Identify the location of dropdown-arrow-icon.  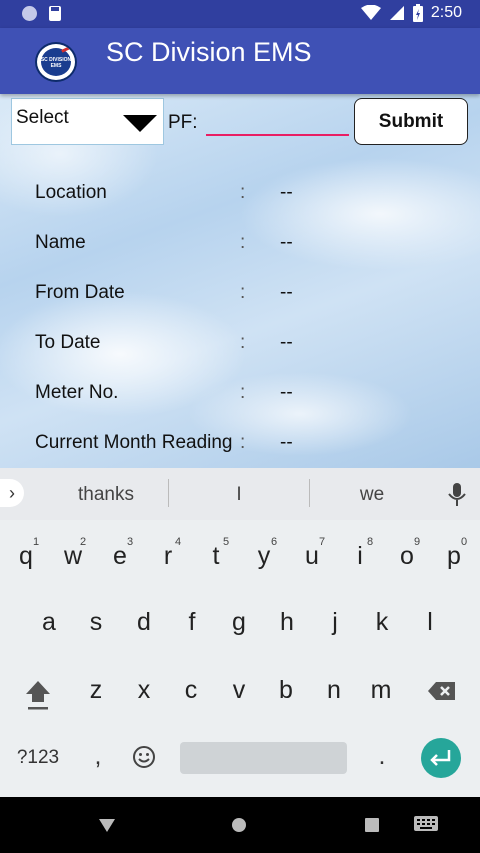
(140, 123).